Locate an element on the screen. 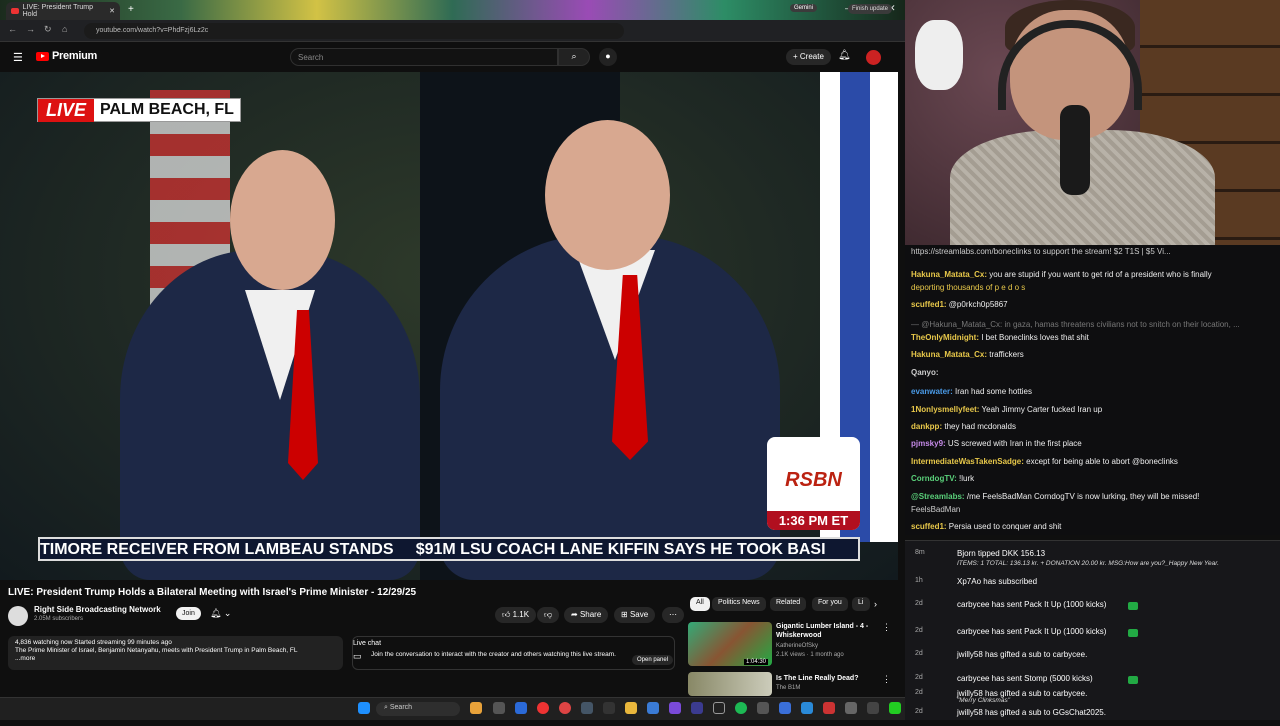 Image resolution: width=1280 pixels, height=726 pixels. chat-text: FeelsBadMan is located at coordinates (936, 509).